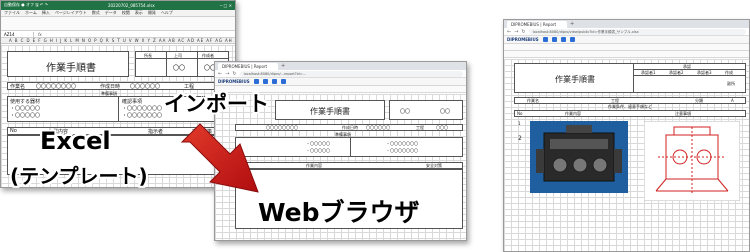 The height and width of the screenshot is (252, 750). What do you see at coordinates (676, 72) in the screenshot?
I see `approval-col: 承認者2` at bounding box center [676, 72].